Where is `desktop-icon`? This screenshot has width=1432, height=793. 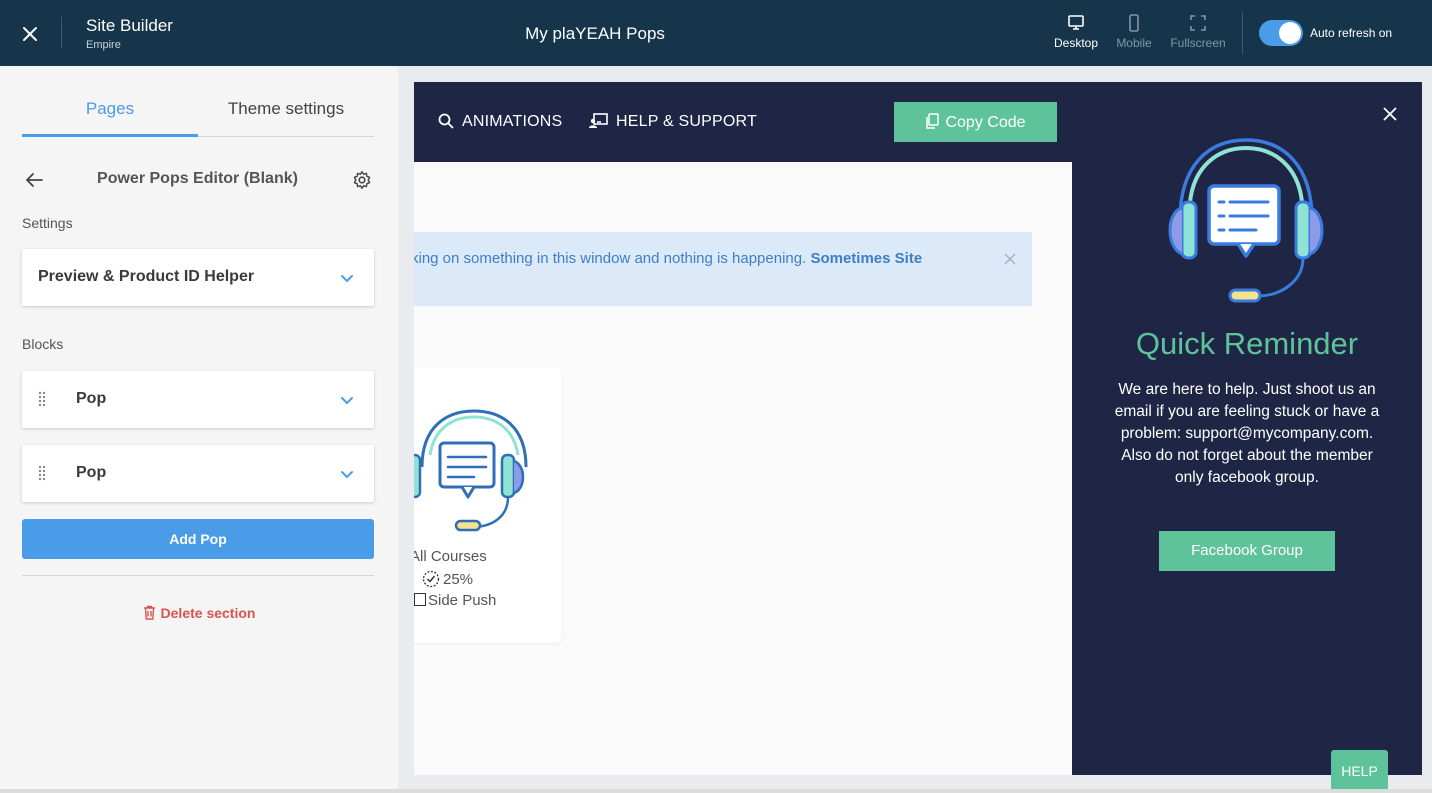
desktop-icon is located at coordinates (1076, 22).